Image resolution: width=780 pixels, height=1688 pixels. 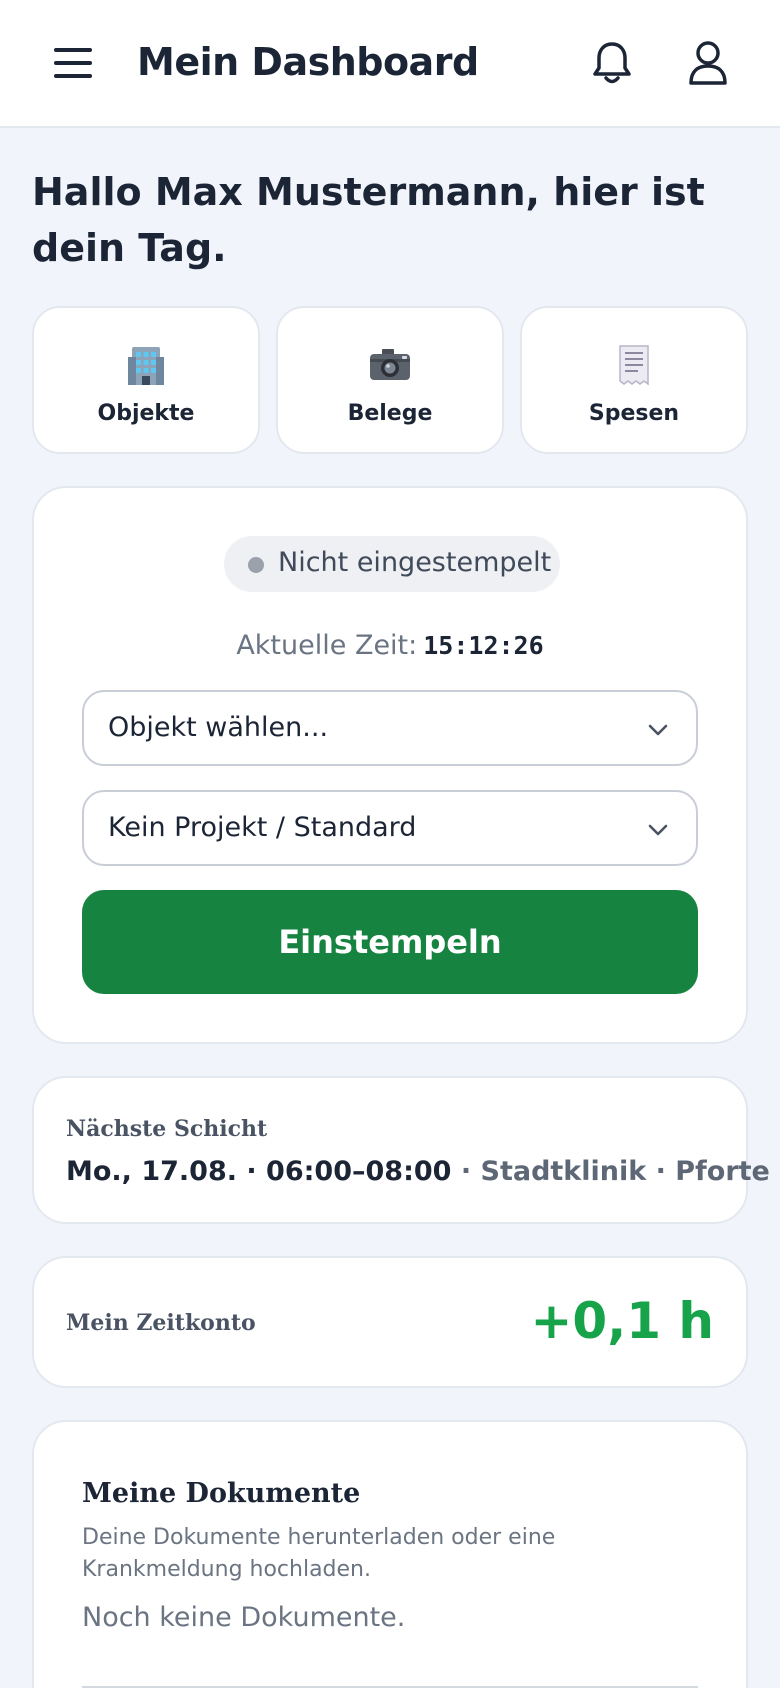 What do you see at coordinates (256, 565) in the screenshot?
I see `status-dot-icon` at bounding box center [256, 565].